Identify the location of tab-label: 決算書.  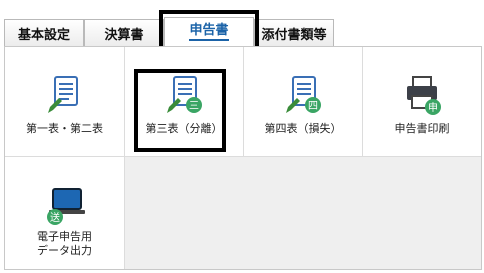
(124, 35).